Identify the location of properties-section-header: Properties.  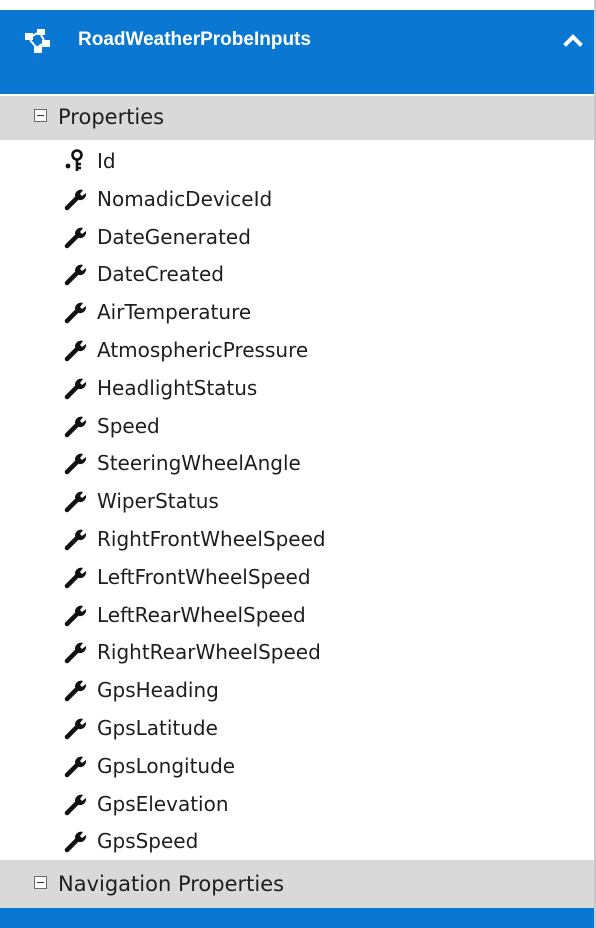
(297, 118).